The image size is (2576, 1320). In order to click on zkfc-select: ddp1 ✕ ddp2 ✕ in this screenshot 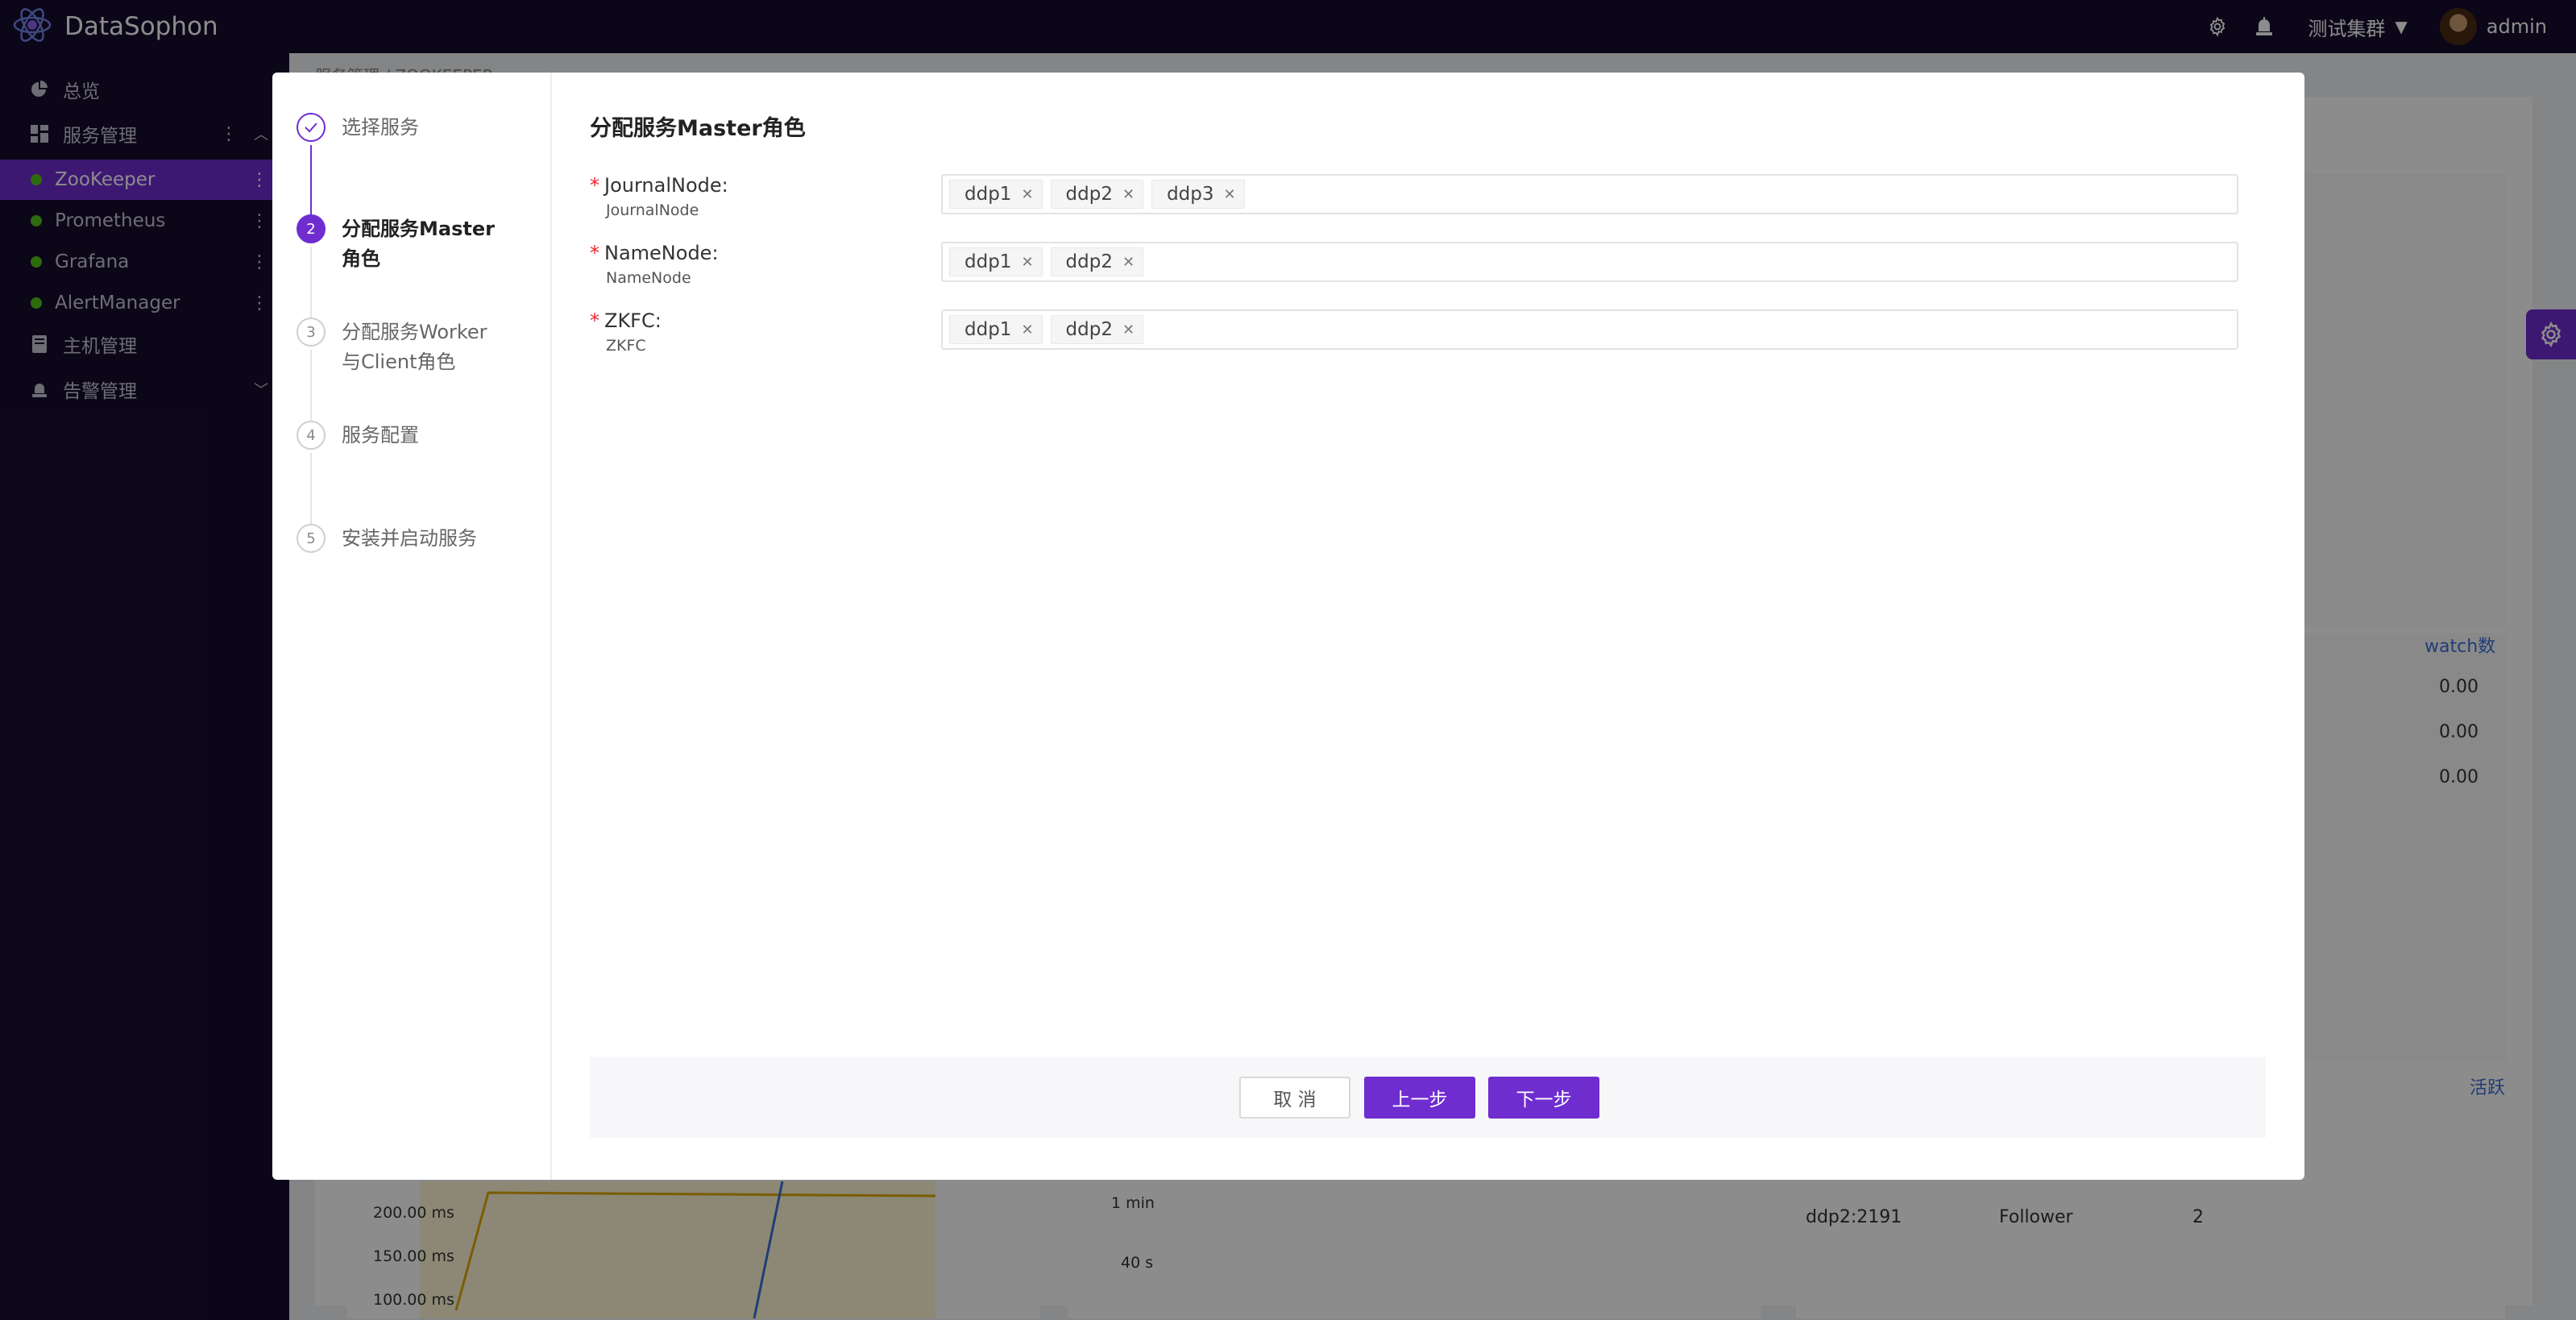, I will do `click(1589, 329)`.